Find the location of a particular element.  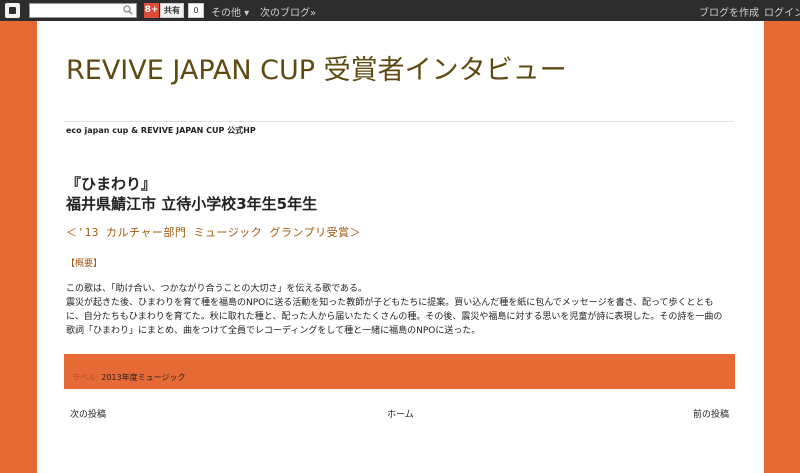

labels-prefix: ラベル: is located at coordinates (87, 377).